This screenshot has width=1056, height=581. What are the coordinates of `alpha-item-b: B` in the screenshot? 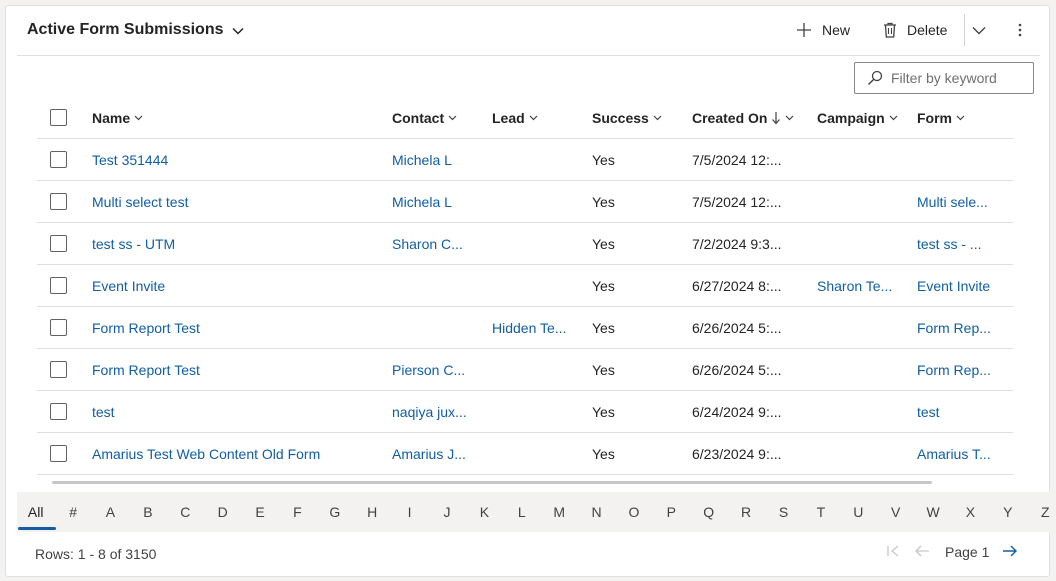 It's located at (147, 512).